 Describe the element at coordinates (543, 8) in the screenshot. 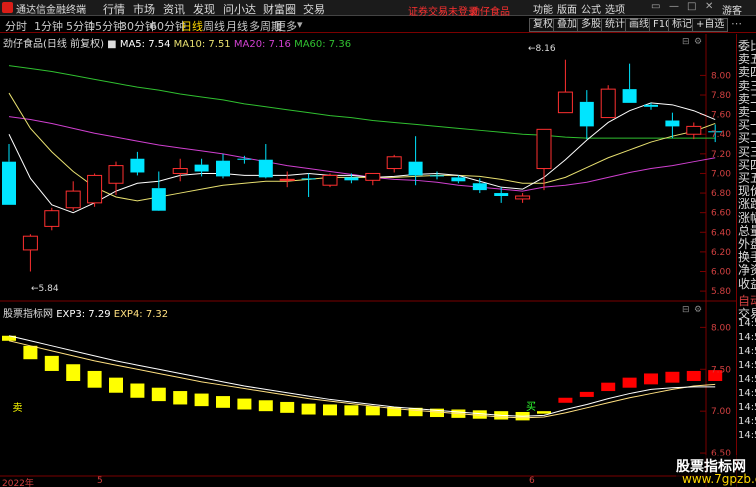

I see `menu-item-functions: 功能` at that location.